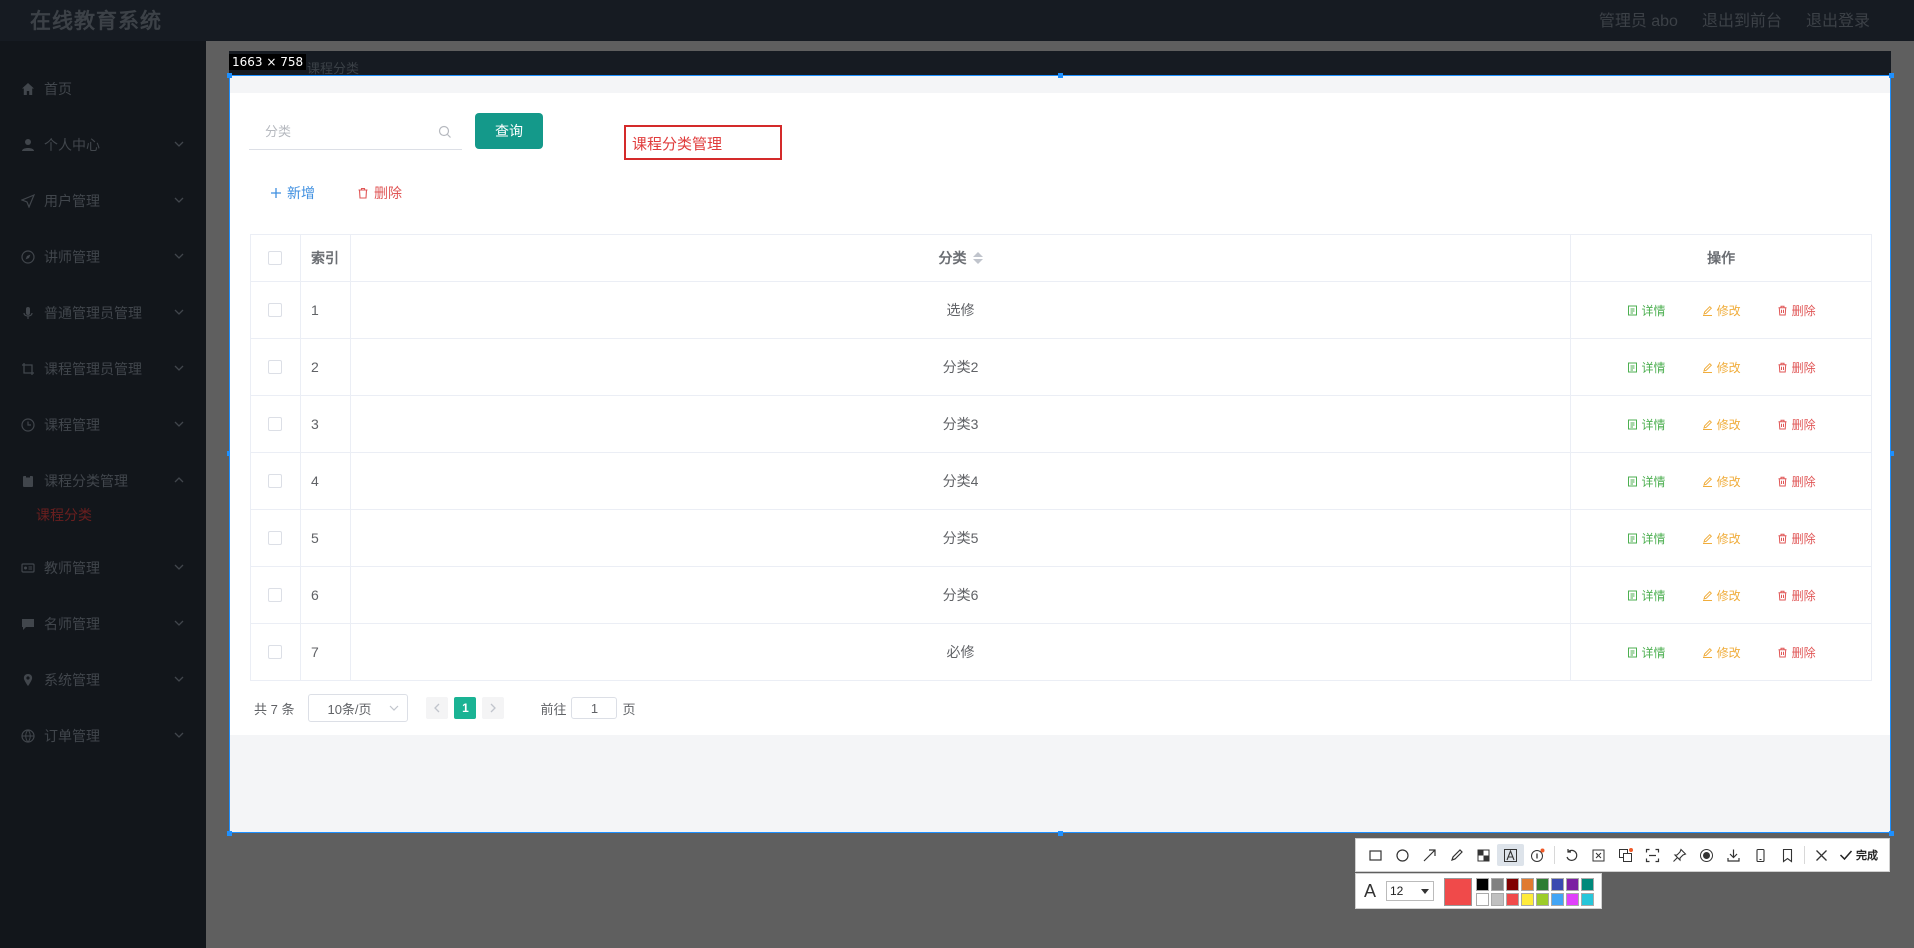 This screenshot has height=948, width=1914. Describe the element at coordinates (961, 258) in the screenshot. I see `column-header-category: 分类` at that location.